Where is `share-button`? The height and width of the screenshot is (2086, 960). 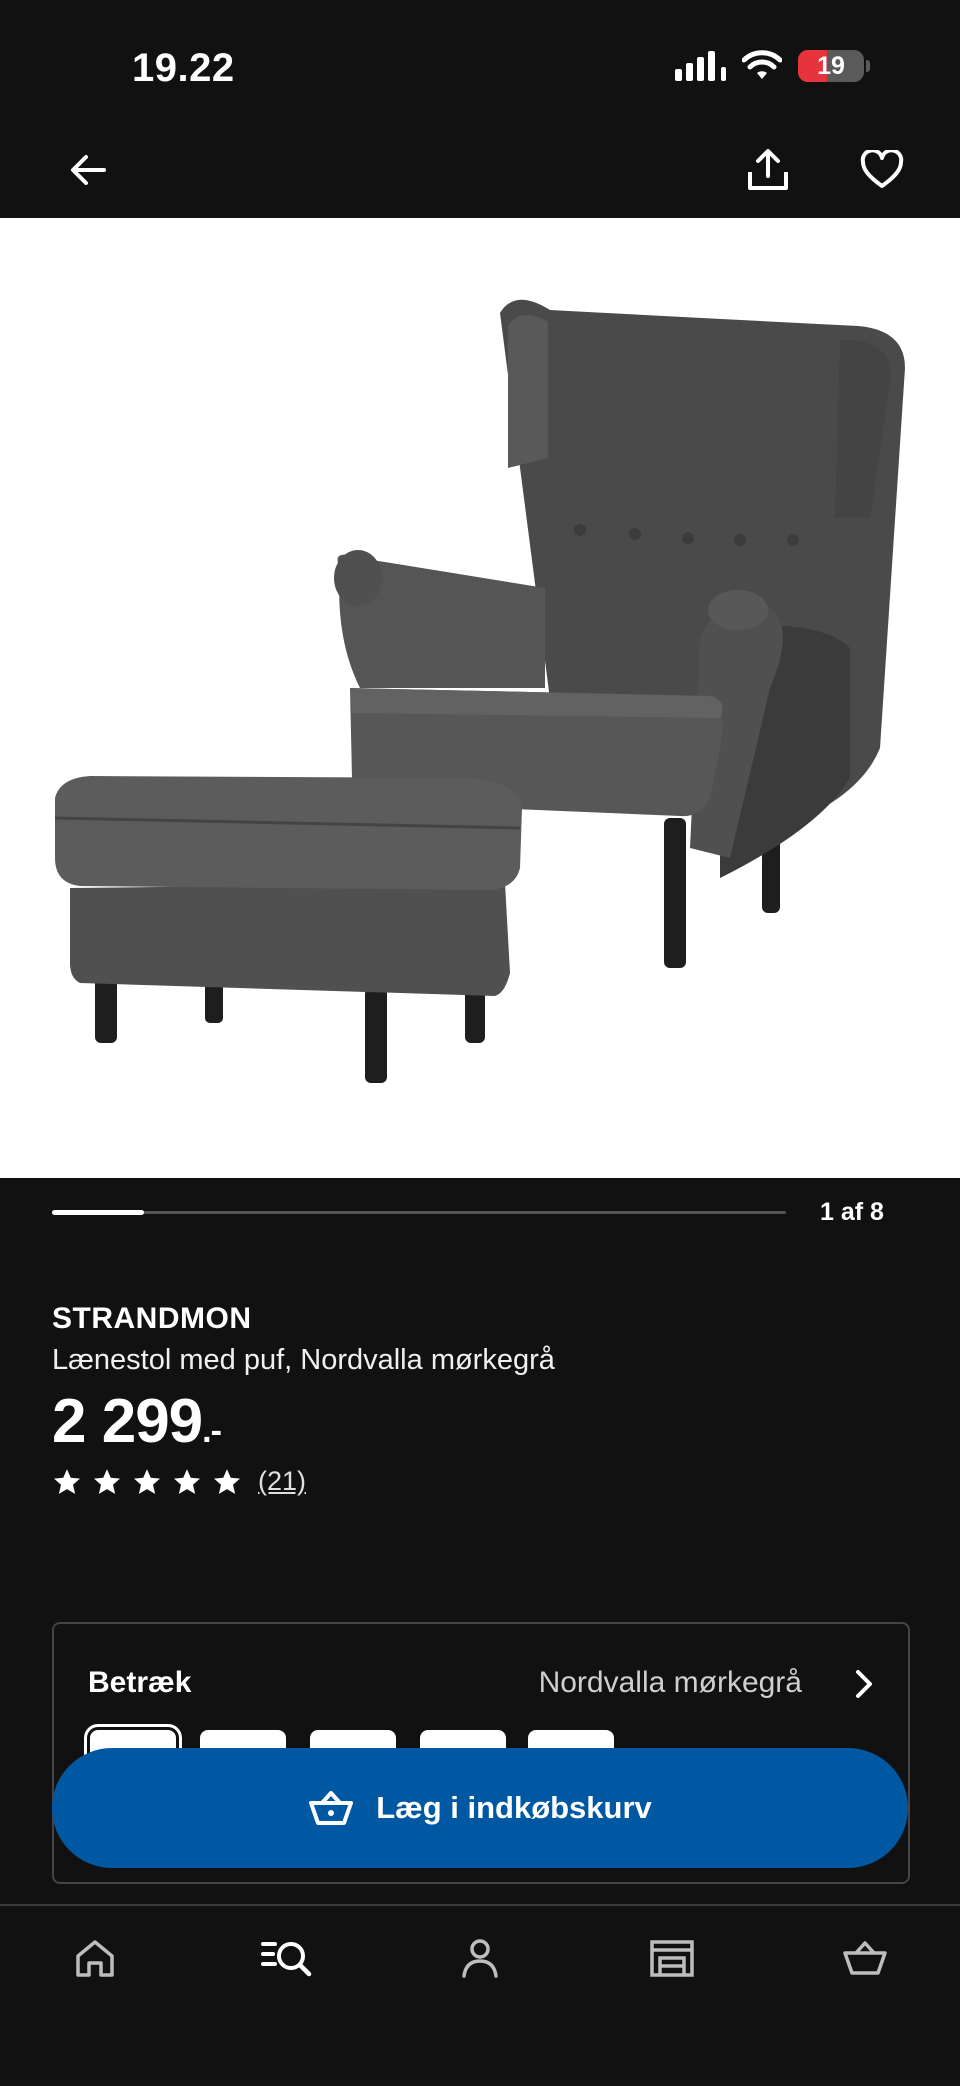
share-button is located at coordinates (768, 170).